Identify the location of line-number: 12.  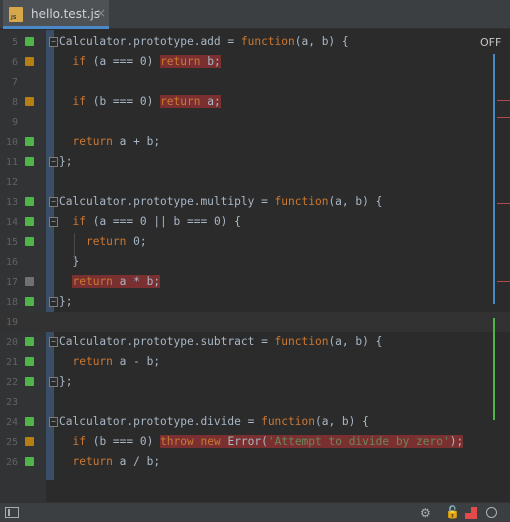
(9, 182).